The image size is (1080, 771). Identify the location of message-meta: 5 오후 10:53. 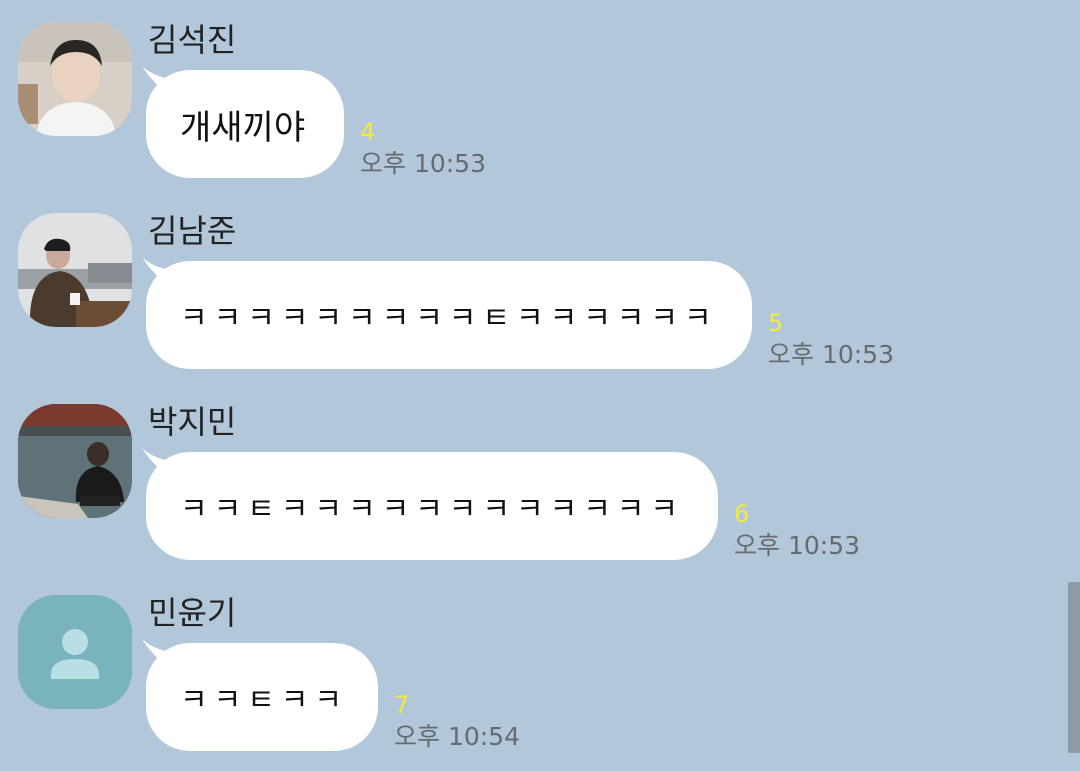
(868, 340).